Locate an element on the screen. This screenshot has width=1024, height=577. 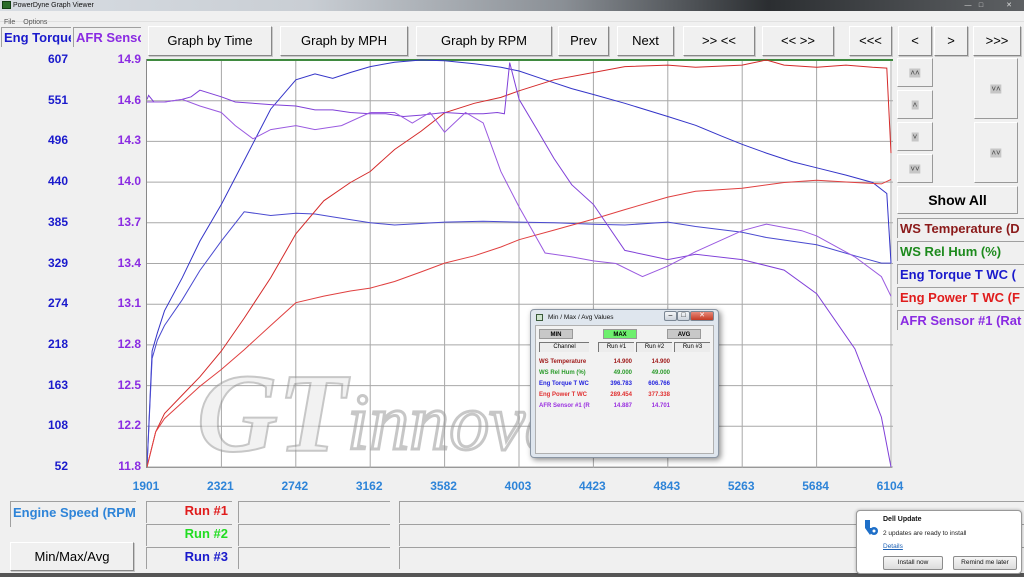
graph-by-time-button: Graph by Time is located at coordinates (210, 41).